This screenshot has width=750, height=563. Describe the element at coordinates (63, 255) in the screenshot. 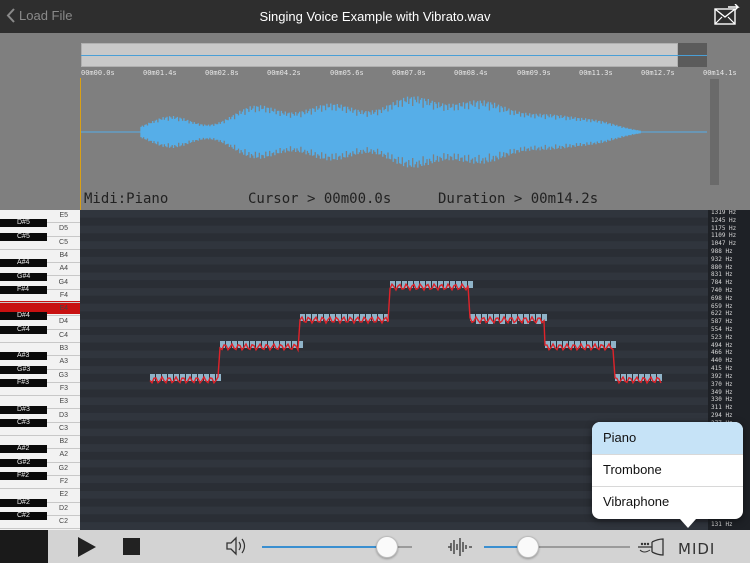

I see `white-key-label: B4` at that location.